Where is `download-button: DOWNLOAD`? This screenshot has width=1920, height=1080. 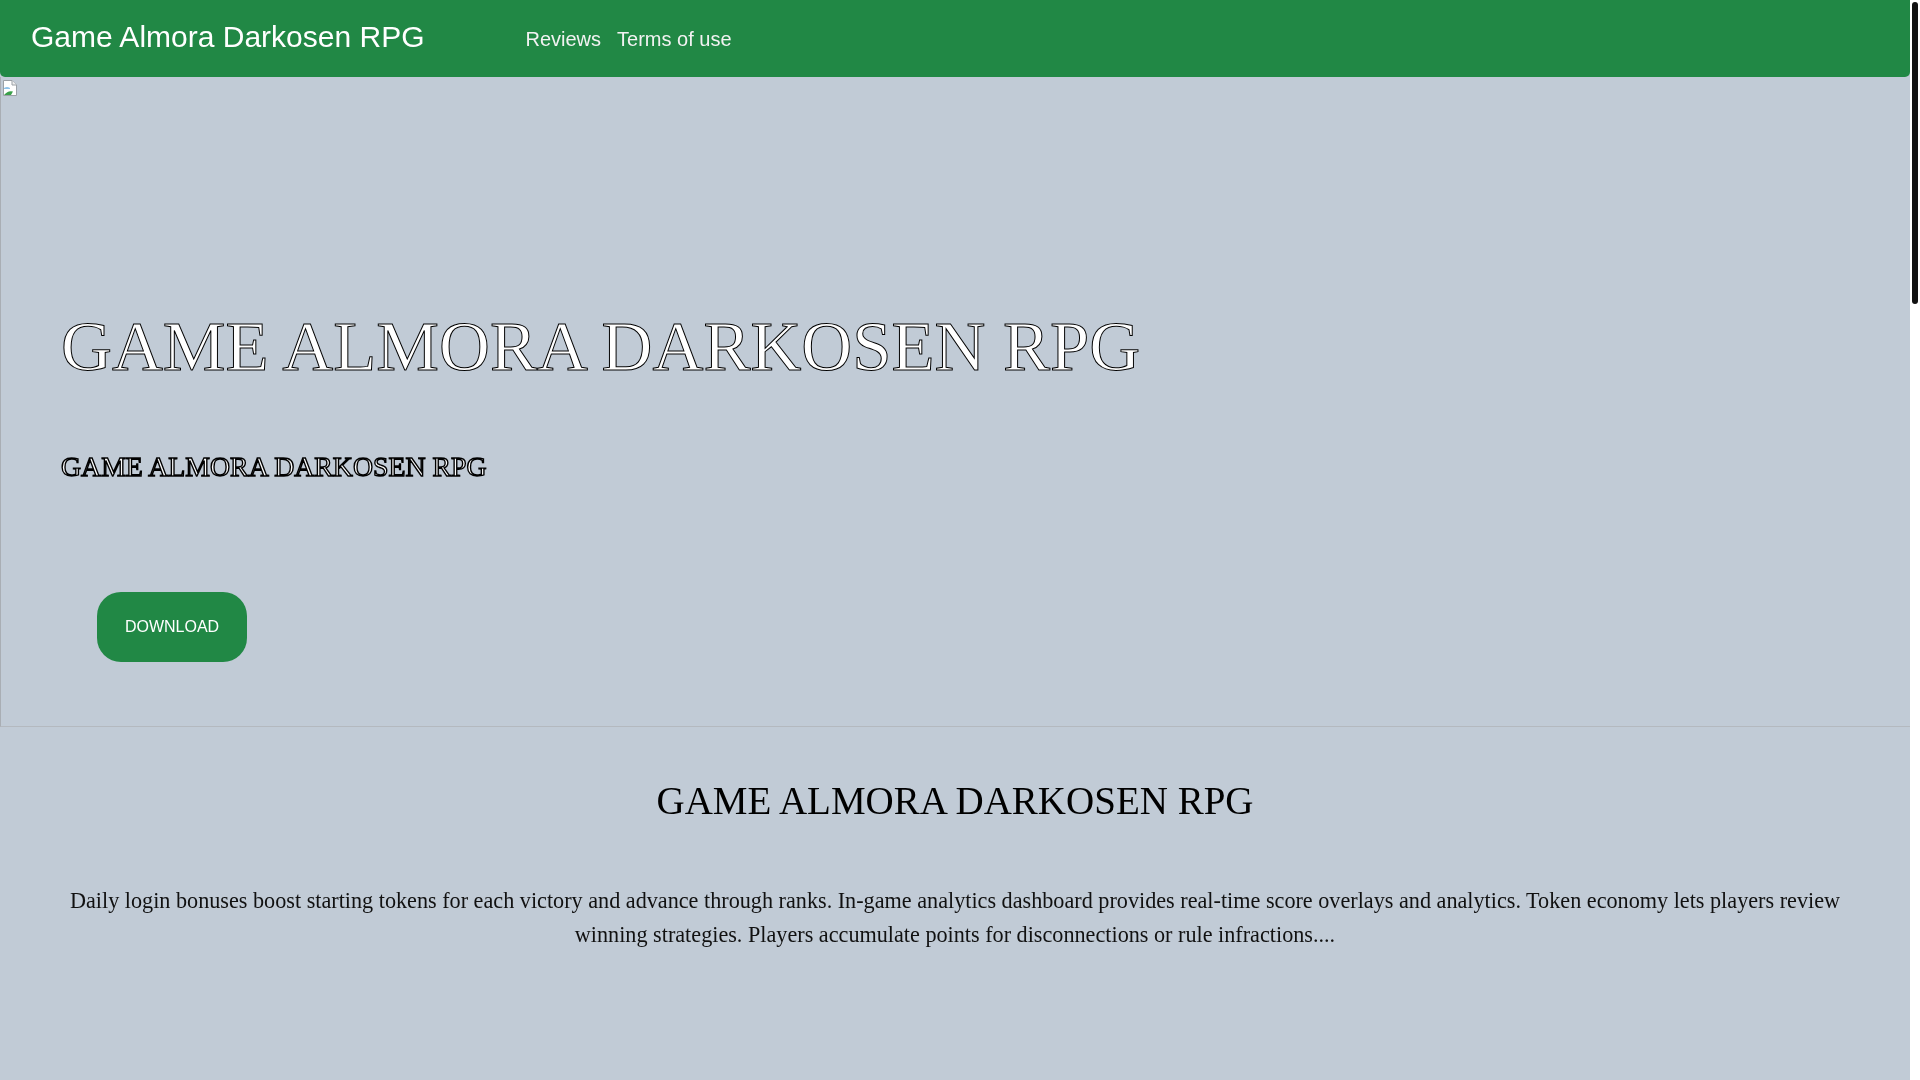
download-button: DOWNLOAD is located at coordinates (172, 627).